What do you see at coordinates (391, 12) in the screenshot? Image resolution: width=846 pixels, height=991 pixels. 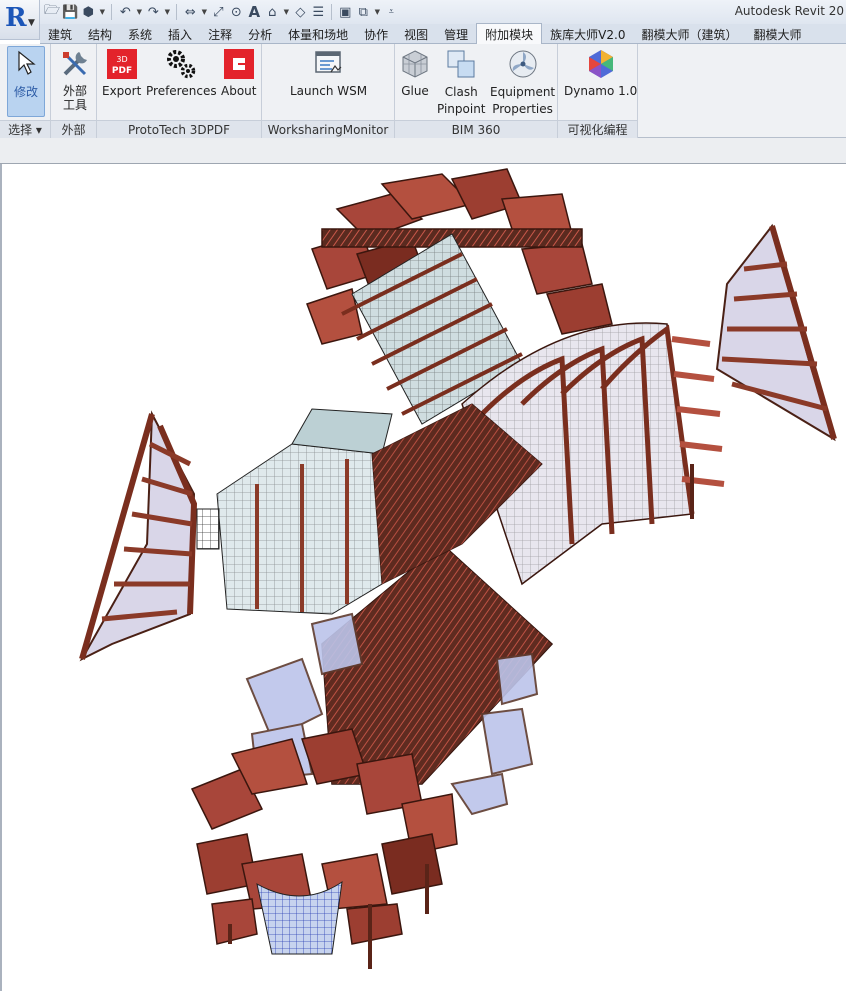 I see `customize-icon: ⩡` at bounding box center [391, 12].